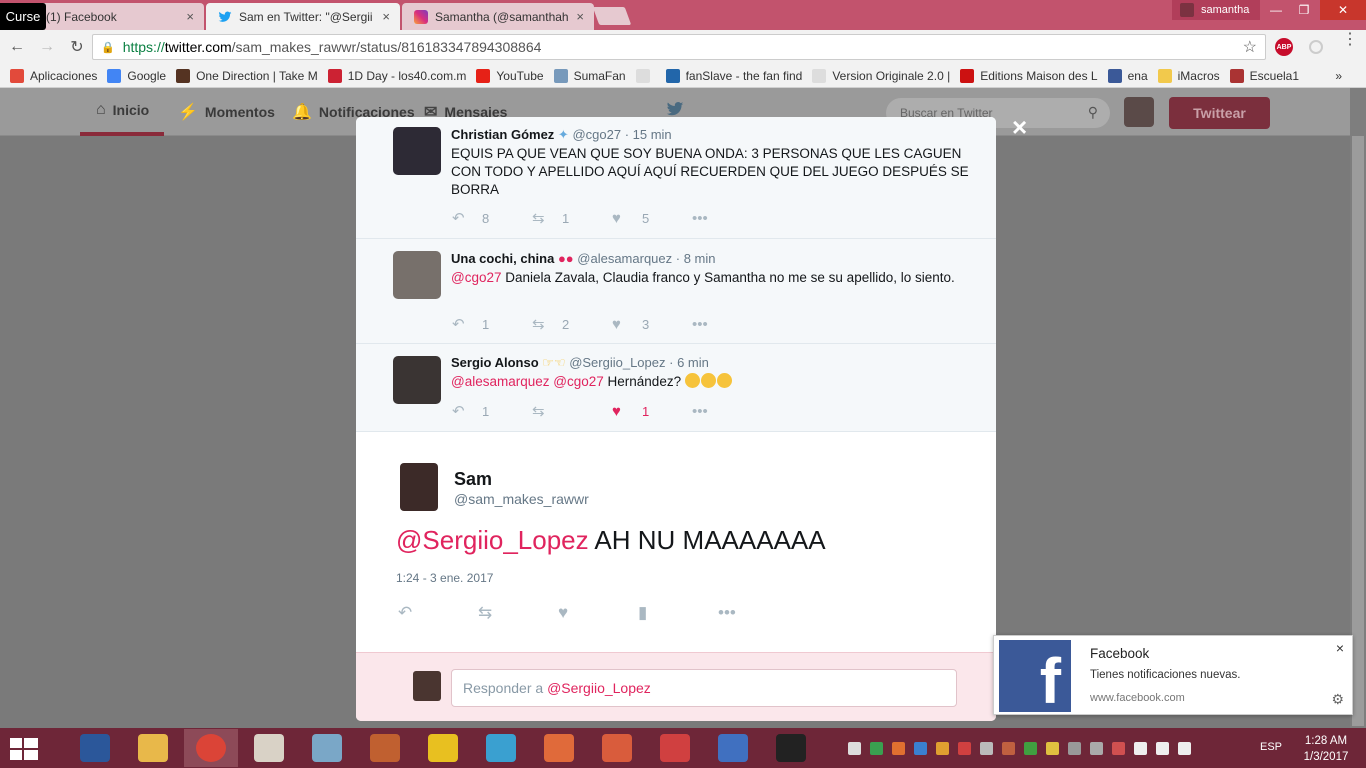 This screenshot has width=1366, height=768. Describe the element at coordinates (617, 748) in the screenshot. I see `taskbar-app-multi-icon` at that location.